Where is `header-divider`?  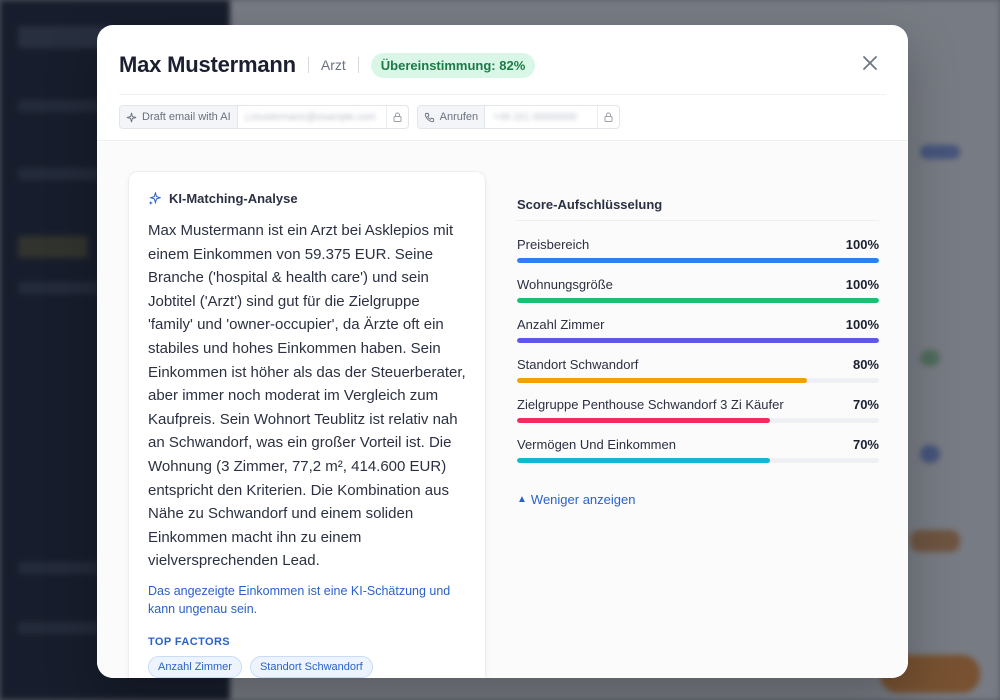 header-divider is located at coordinates (502, 94).